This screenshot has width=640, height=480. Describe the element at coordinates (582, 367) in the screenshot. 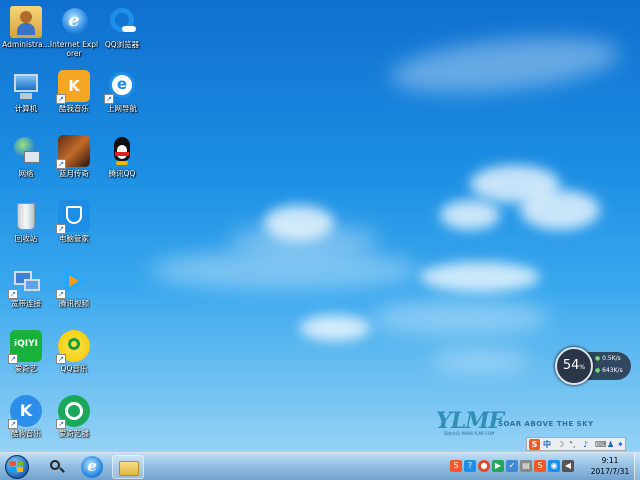

I see `memory-percent-unit: %` at that location.